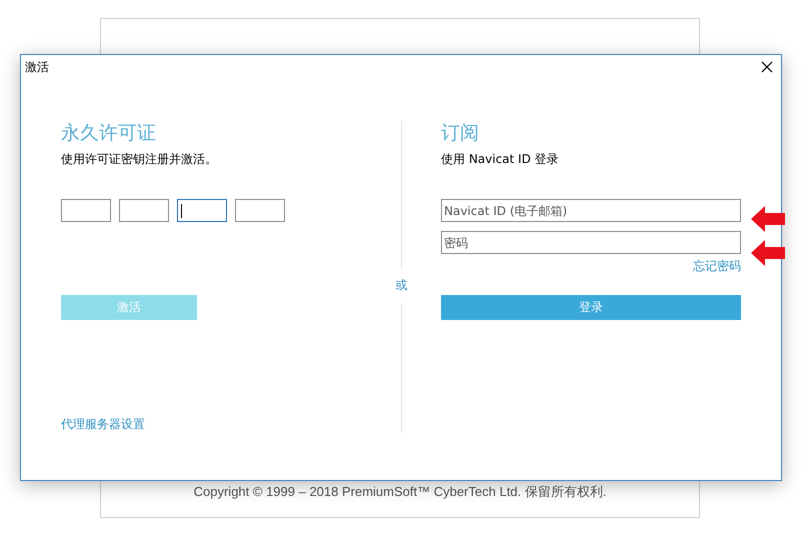 This screenshot has width=810, height=551. Describe the element at coordinates (103, 424) in the screenshot. I see `proxy-settings-link: 代理服务器设置` at that location.